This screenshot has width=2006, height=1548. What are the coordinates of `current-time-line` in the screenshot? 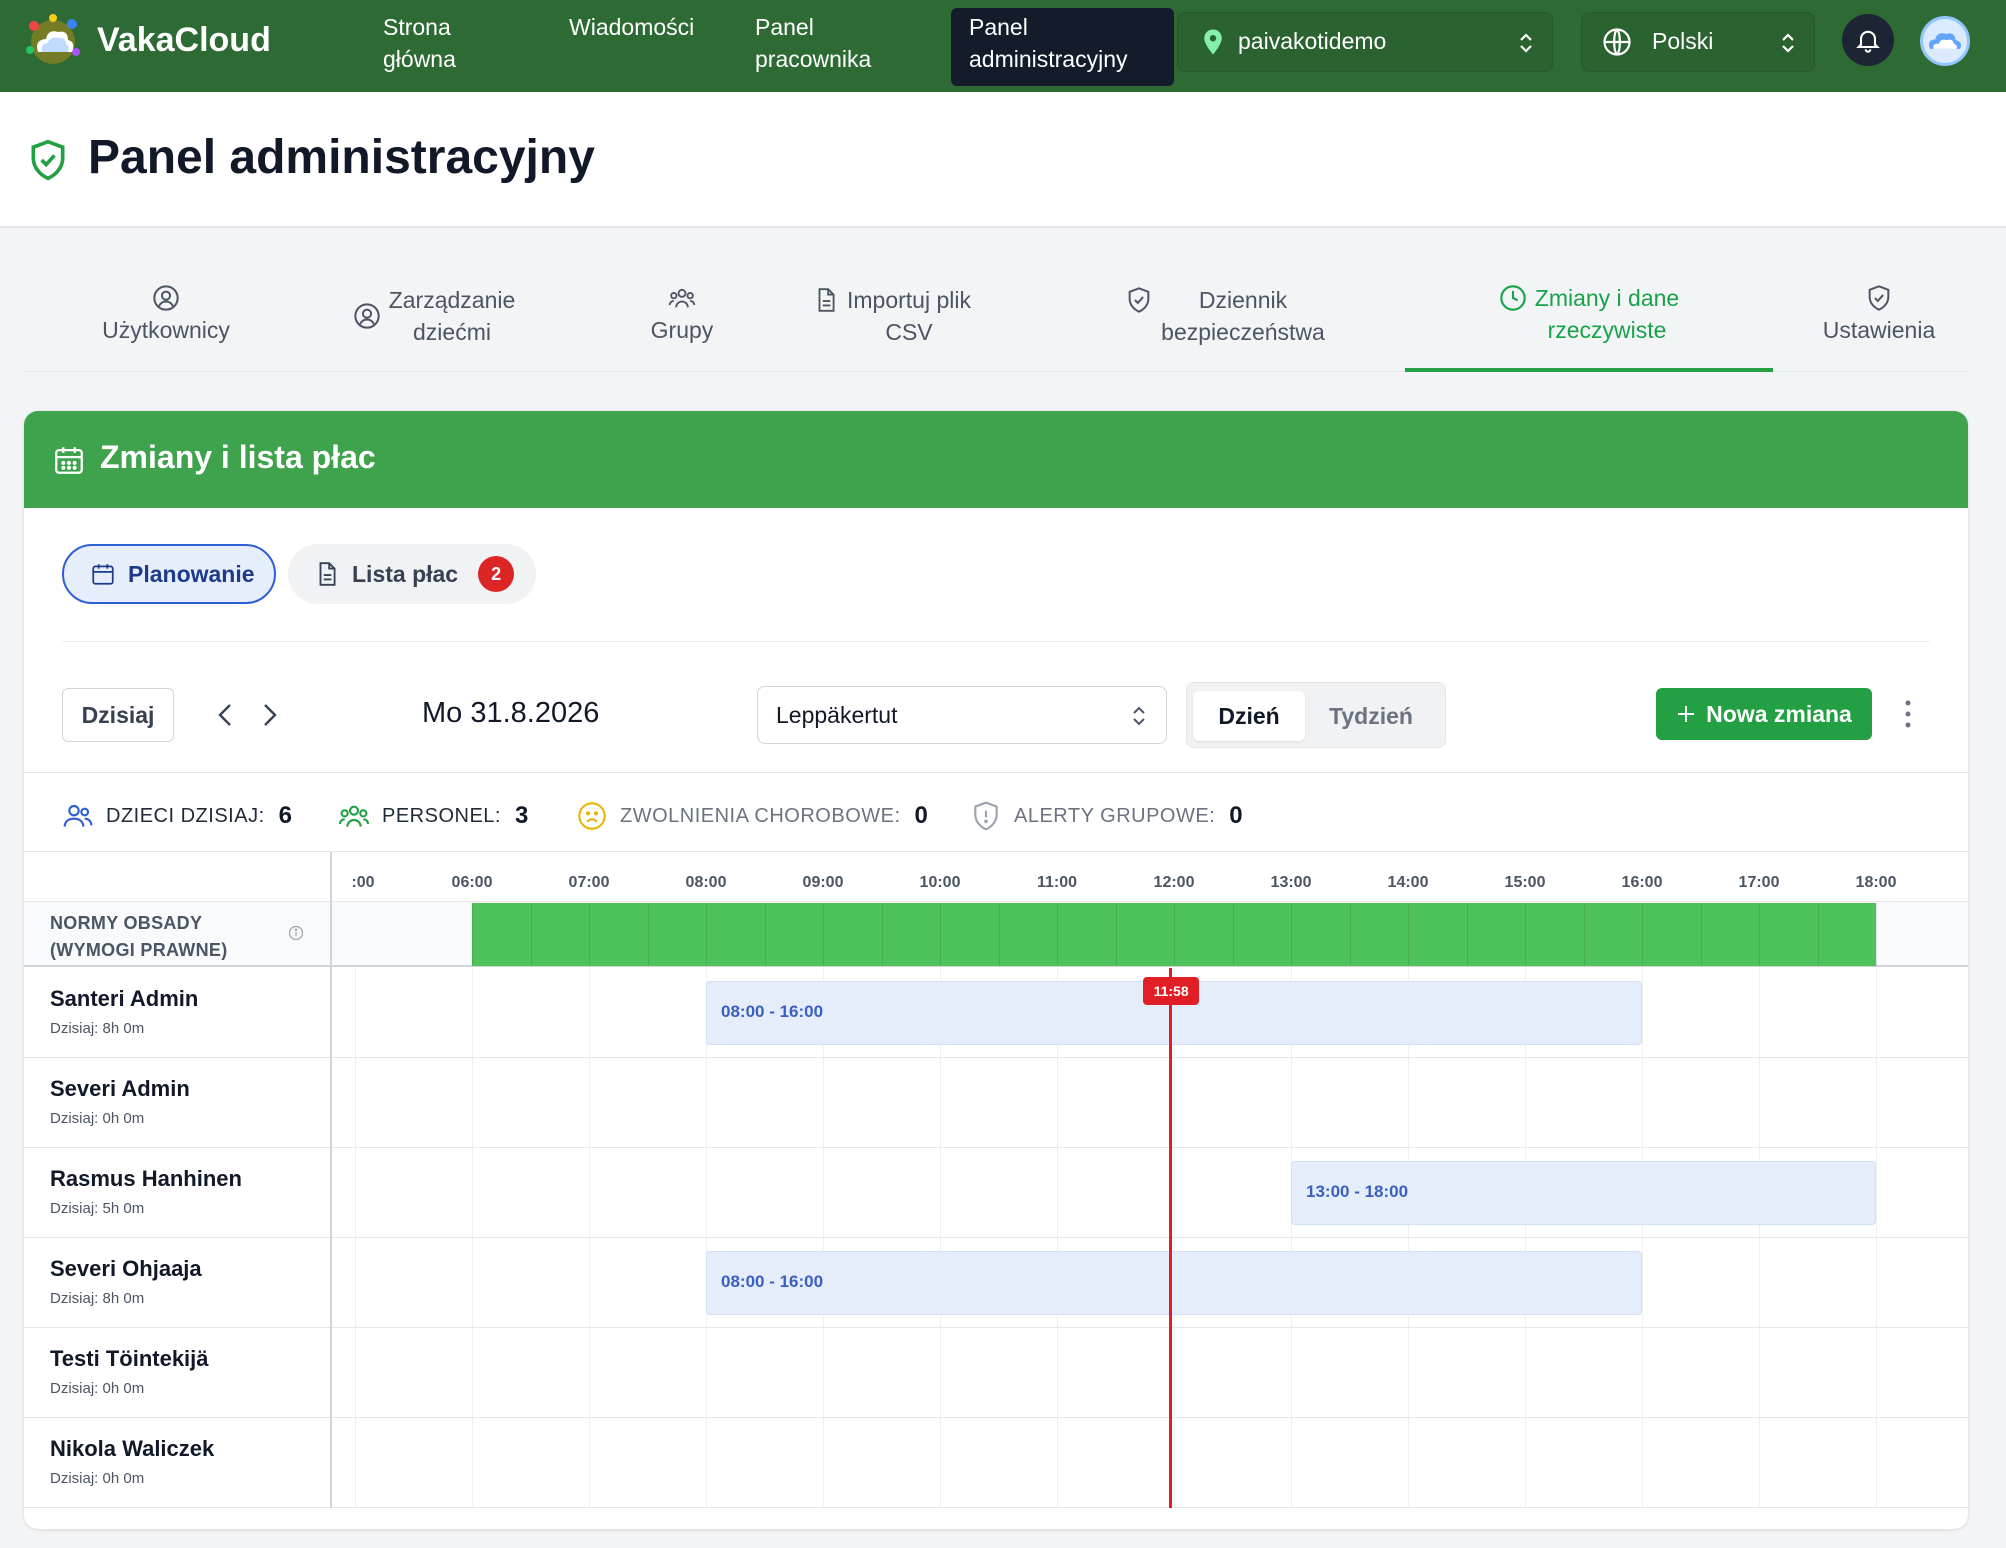 It's located at (1171, 1238).